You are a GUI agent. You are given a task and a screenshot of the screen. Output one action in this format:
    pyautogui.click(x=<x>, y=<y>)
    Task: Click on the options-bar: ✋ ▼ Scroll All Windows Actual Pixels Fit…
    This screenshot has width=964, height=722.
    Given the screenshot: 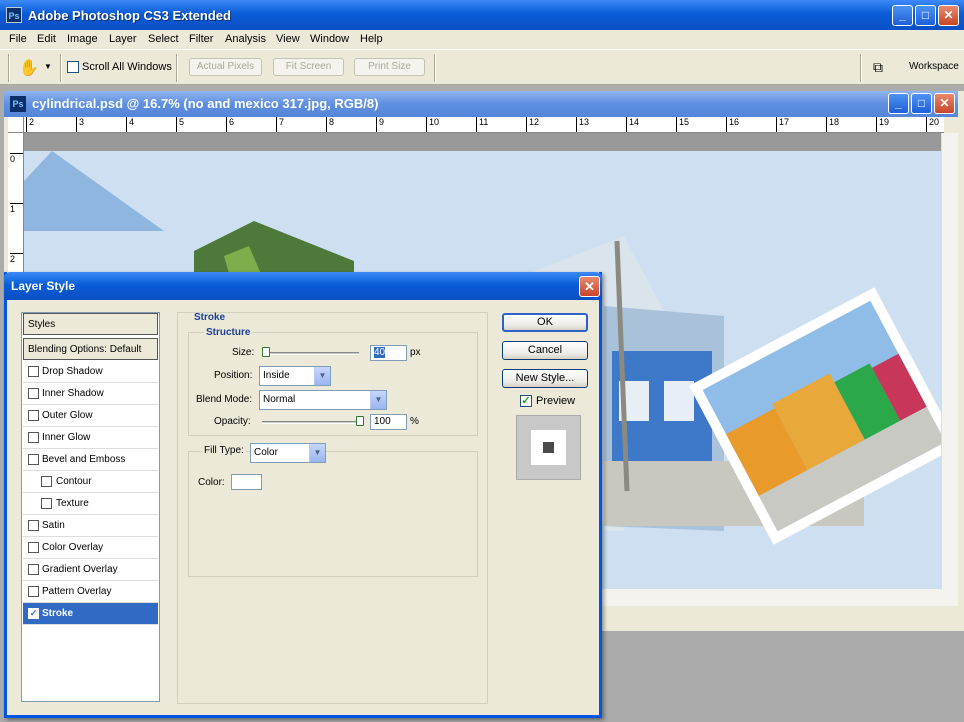 What is the action you would take?
    pyautogui.click(x=482, y=67)
    